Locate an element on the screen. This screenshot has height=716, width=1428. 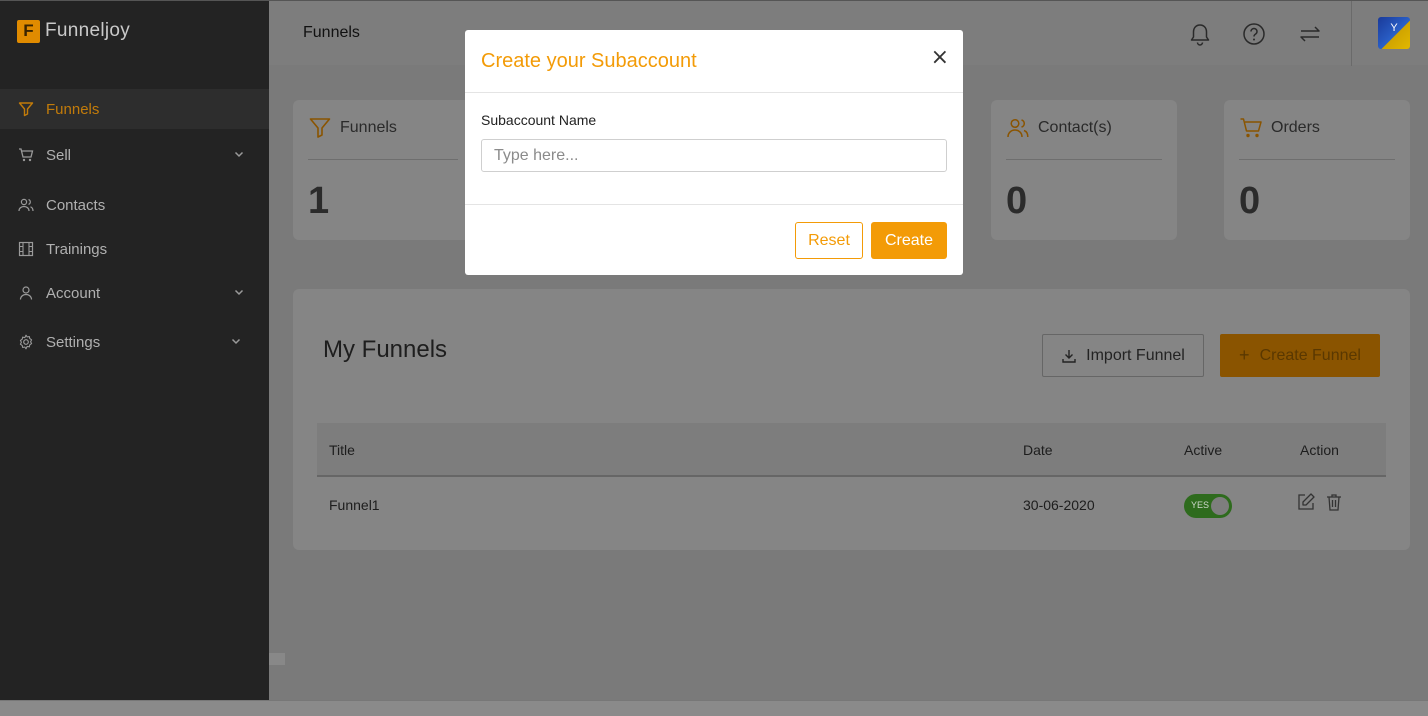
close-button: × is located at coordinates (940, 58).